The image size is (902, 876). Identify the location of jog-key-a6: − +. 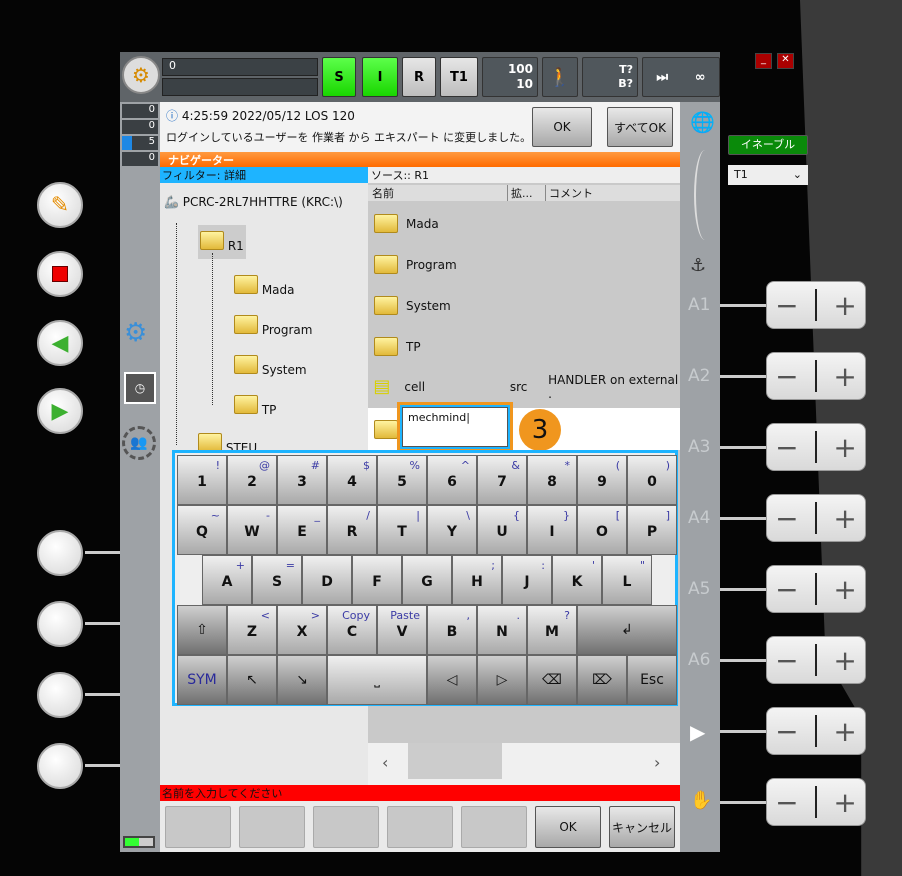
(816, 660).